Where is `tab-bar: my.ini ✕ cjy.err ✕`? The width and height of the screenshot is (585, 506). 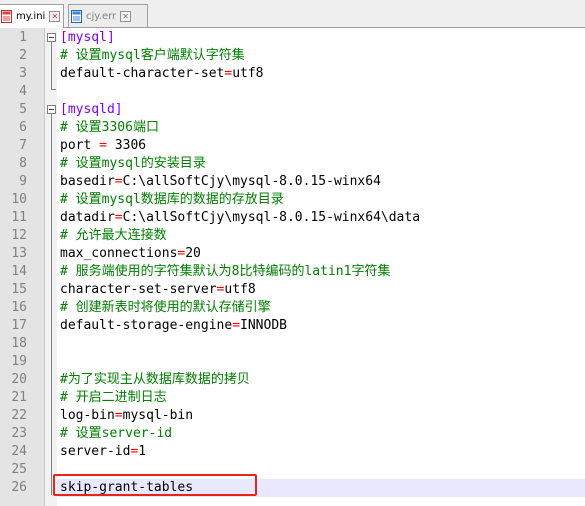 tab-bar: my.ini ✕ cjy.err ✕ is located at coordinates (292, 14).